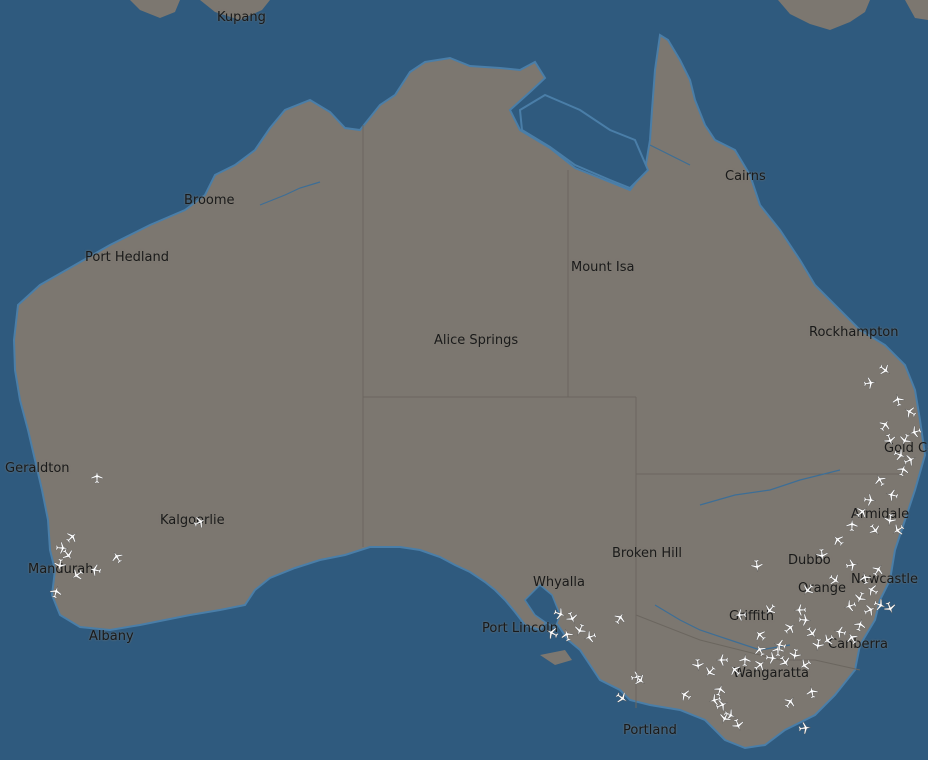  I want to click on city-label-cairns: Cairns, so click(745, 176).